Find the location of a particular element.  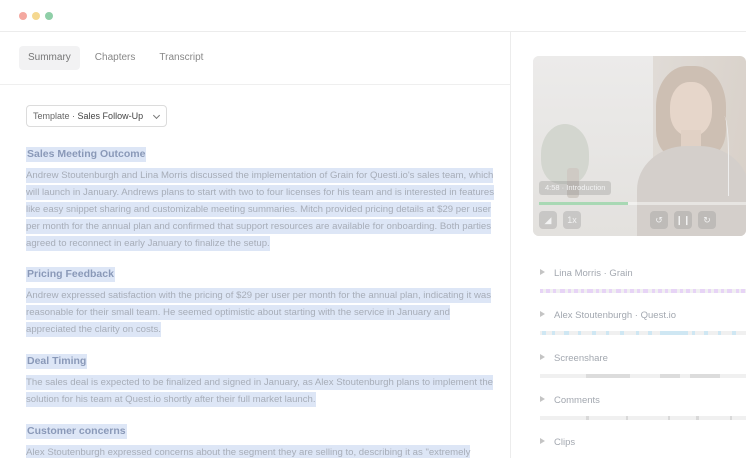

tab-transcript: Transcript is located at coordinates (181, 58).